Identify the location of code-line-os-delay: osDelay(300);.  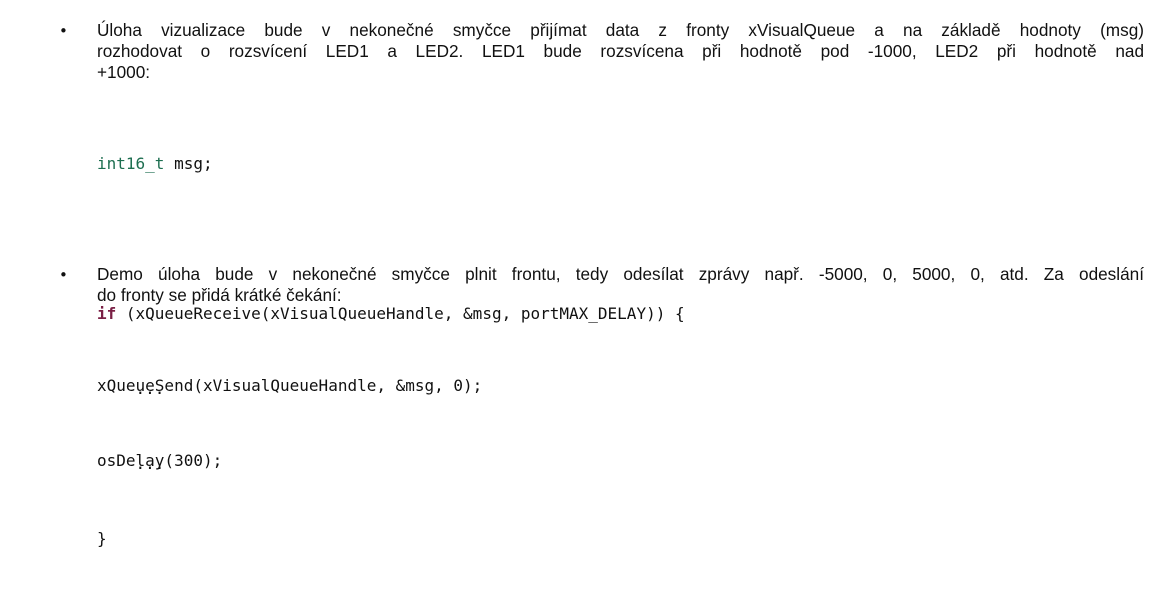
(160, 460).